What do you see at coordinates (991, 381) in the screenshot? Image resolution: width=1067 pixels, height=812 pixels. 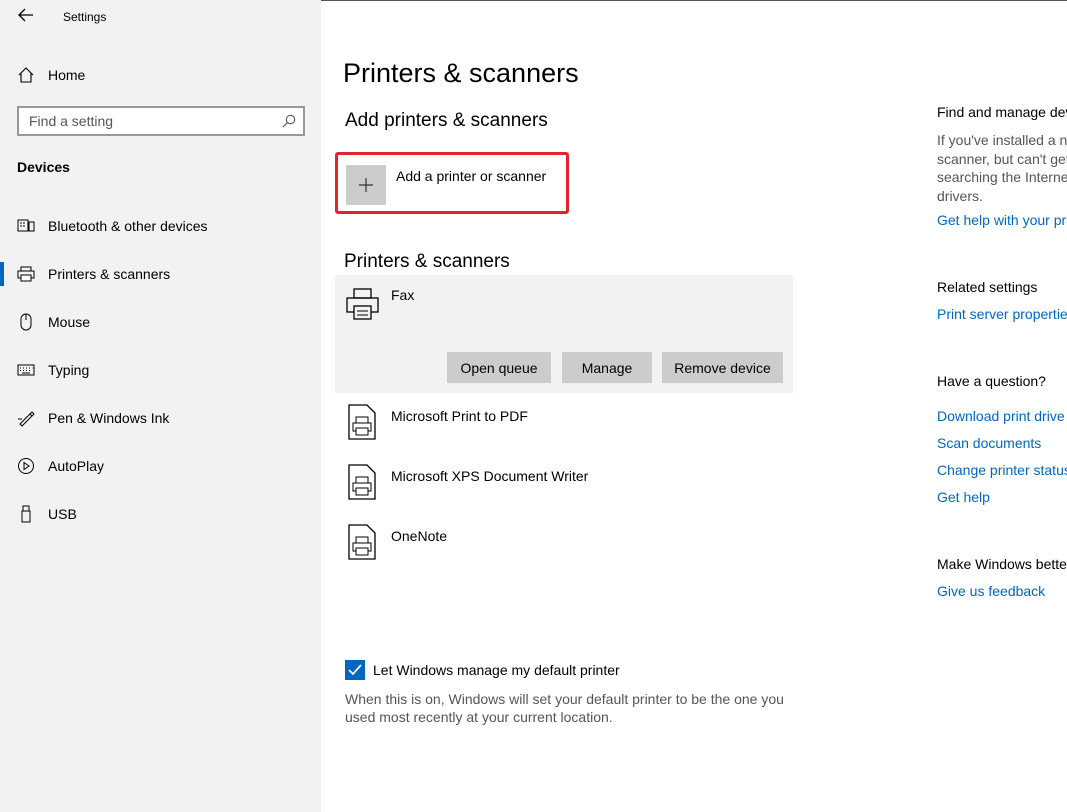 I see `question-heading: Have a question?` at bounding box center [991, 381].